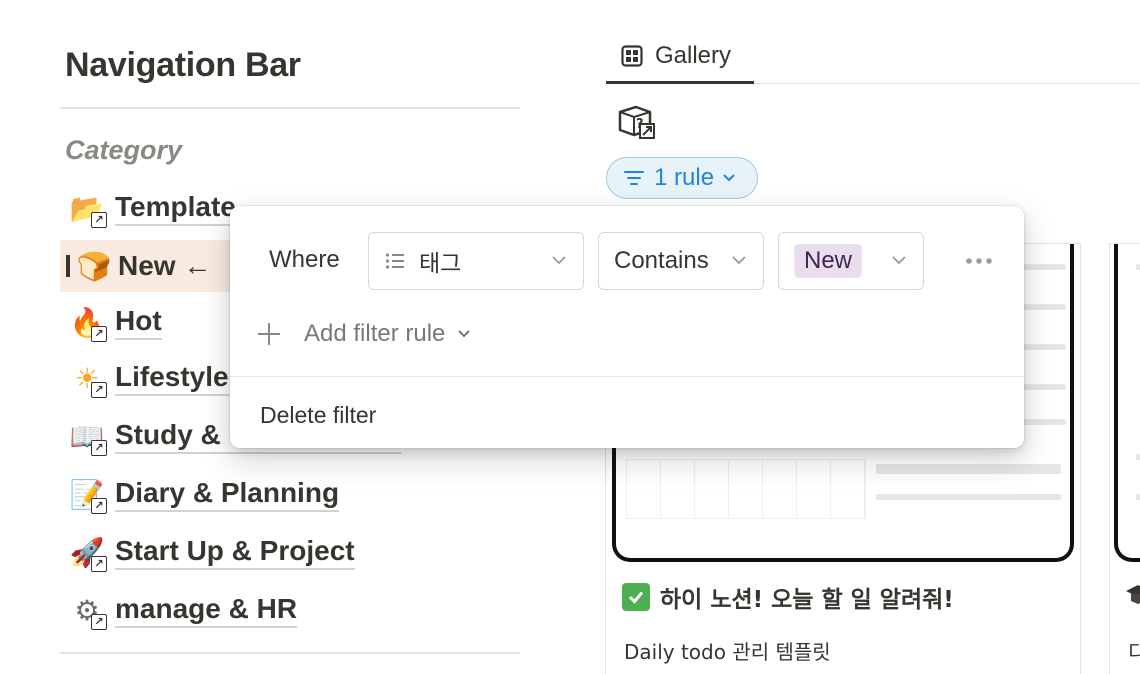  What do you see at coordinates (68, 266) in the screenshot?
I see `text-cursor` at bounding box center [68, 266].